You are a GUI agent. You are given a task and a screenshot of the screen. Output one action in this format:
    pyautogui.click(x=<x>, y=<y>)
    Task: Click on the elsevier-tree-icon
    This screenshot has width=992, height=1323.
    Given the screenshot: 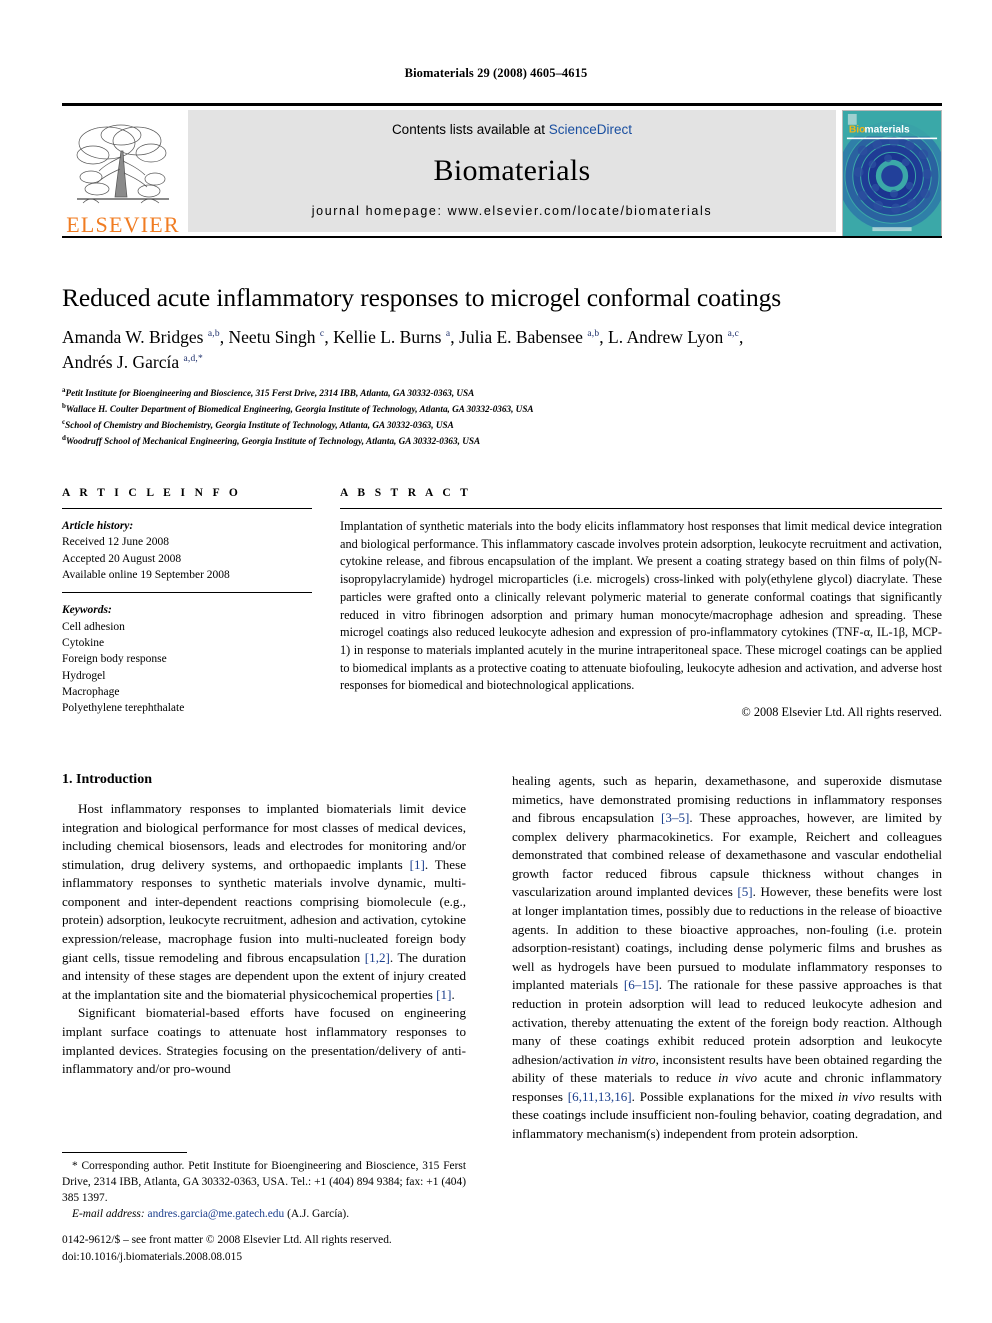 What is the action you would take?
    pyautogui.click(x=122, y=164)
    